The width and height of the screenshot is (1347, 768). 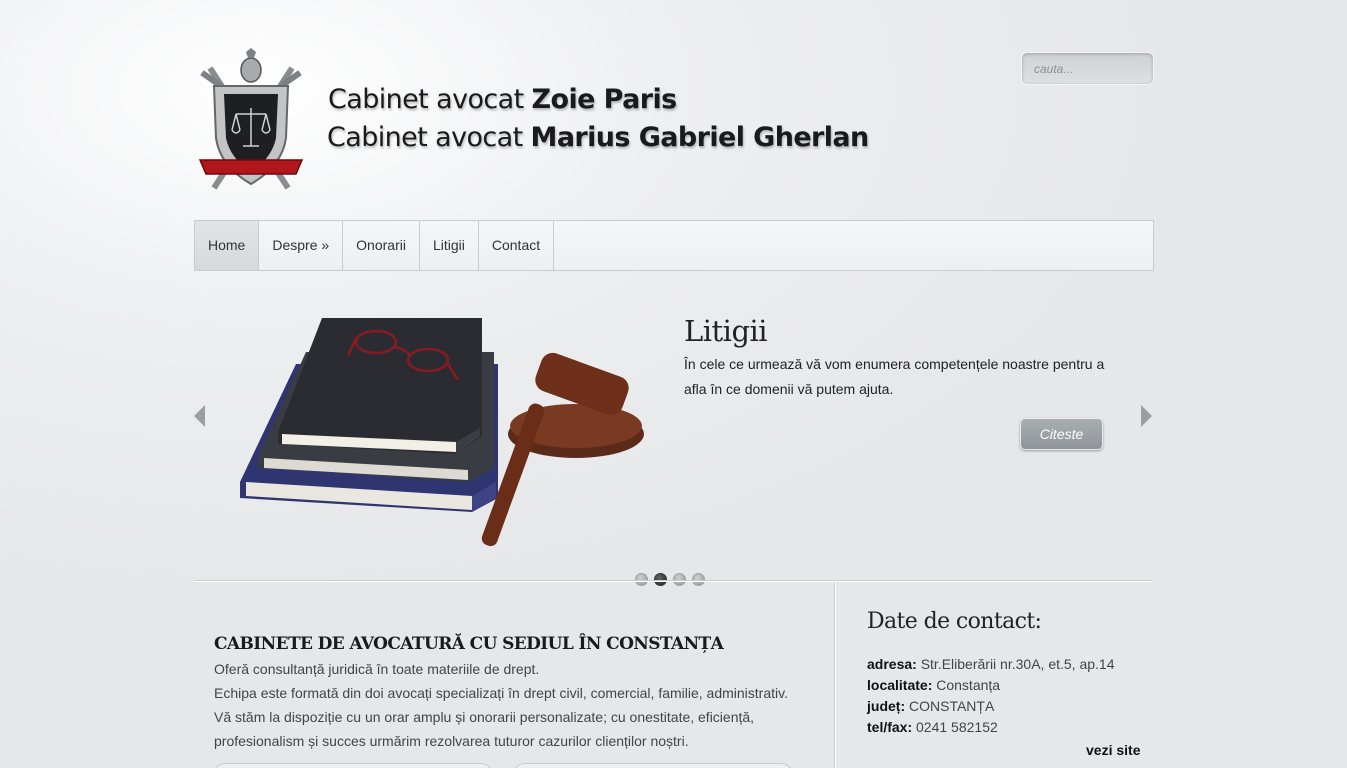 I want to click on nav-item-contact: Contact, so click(x=517, y=245).